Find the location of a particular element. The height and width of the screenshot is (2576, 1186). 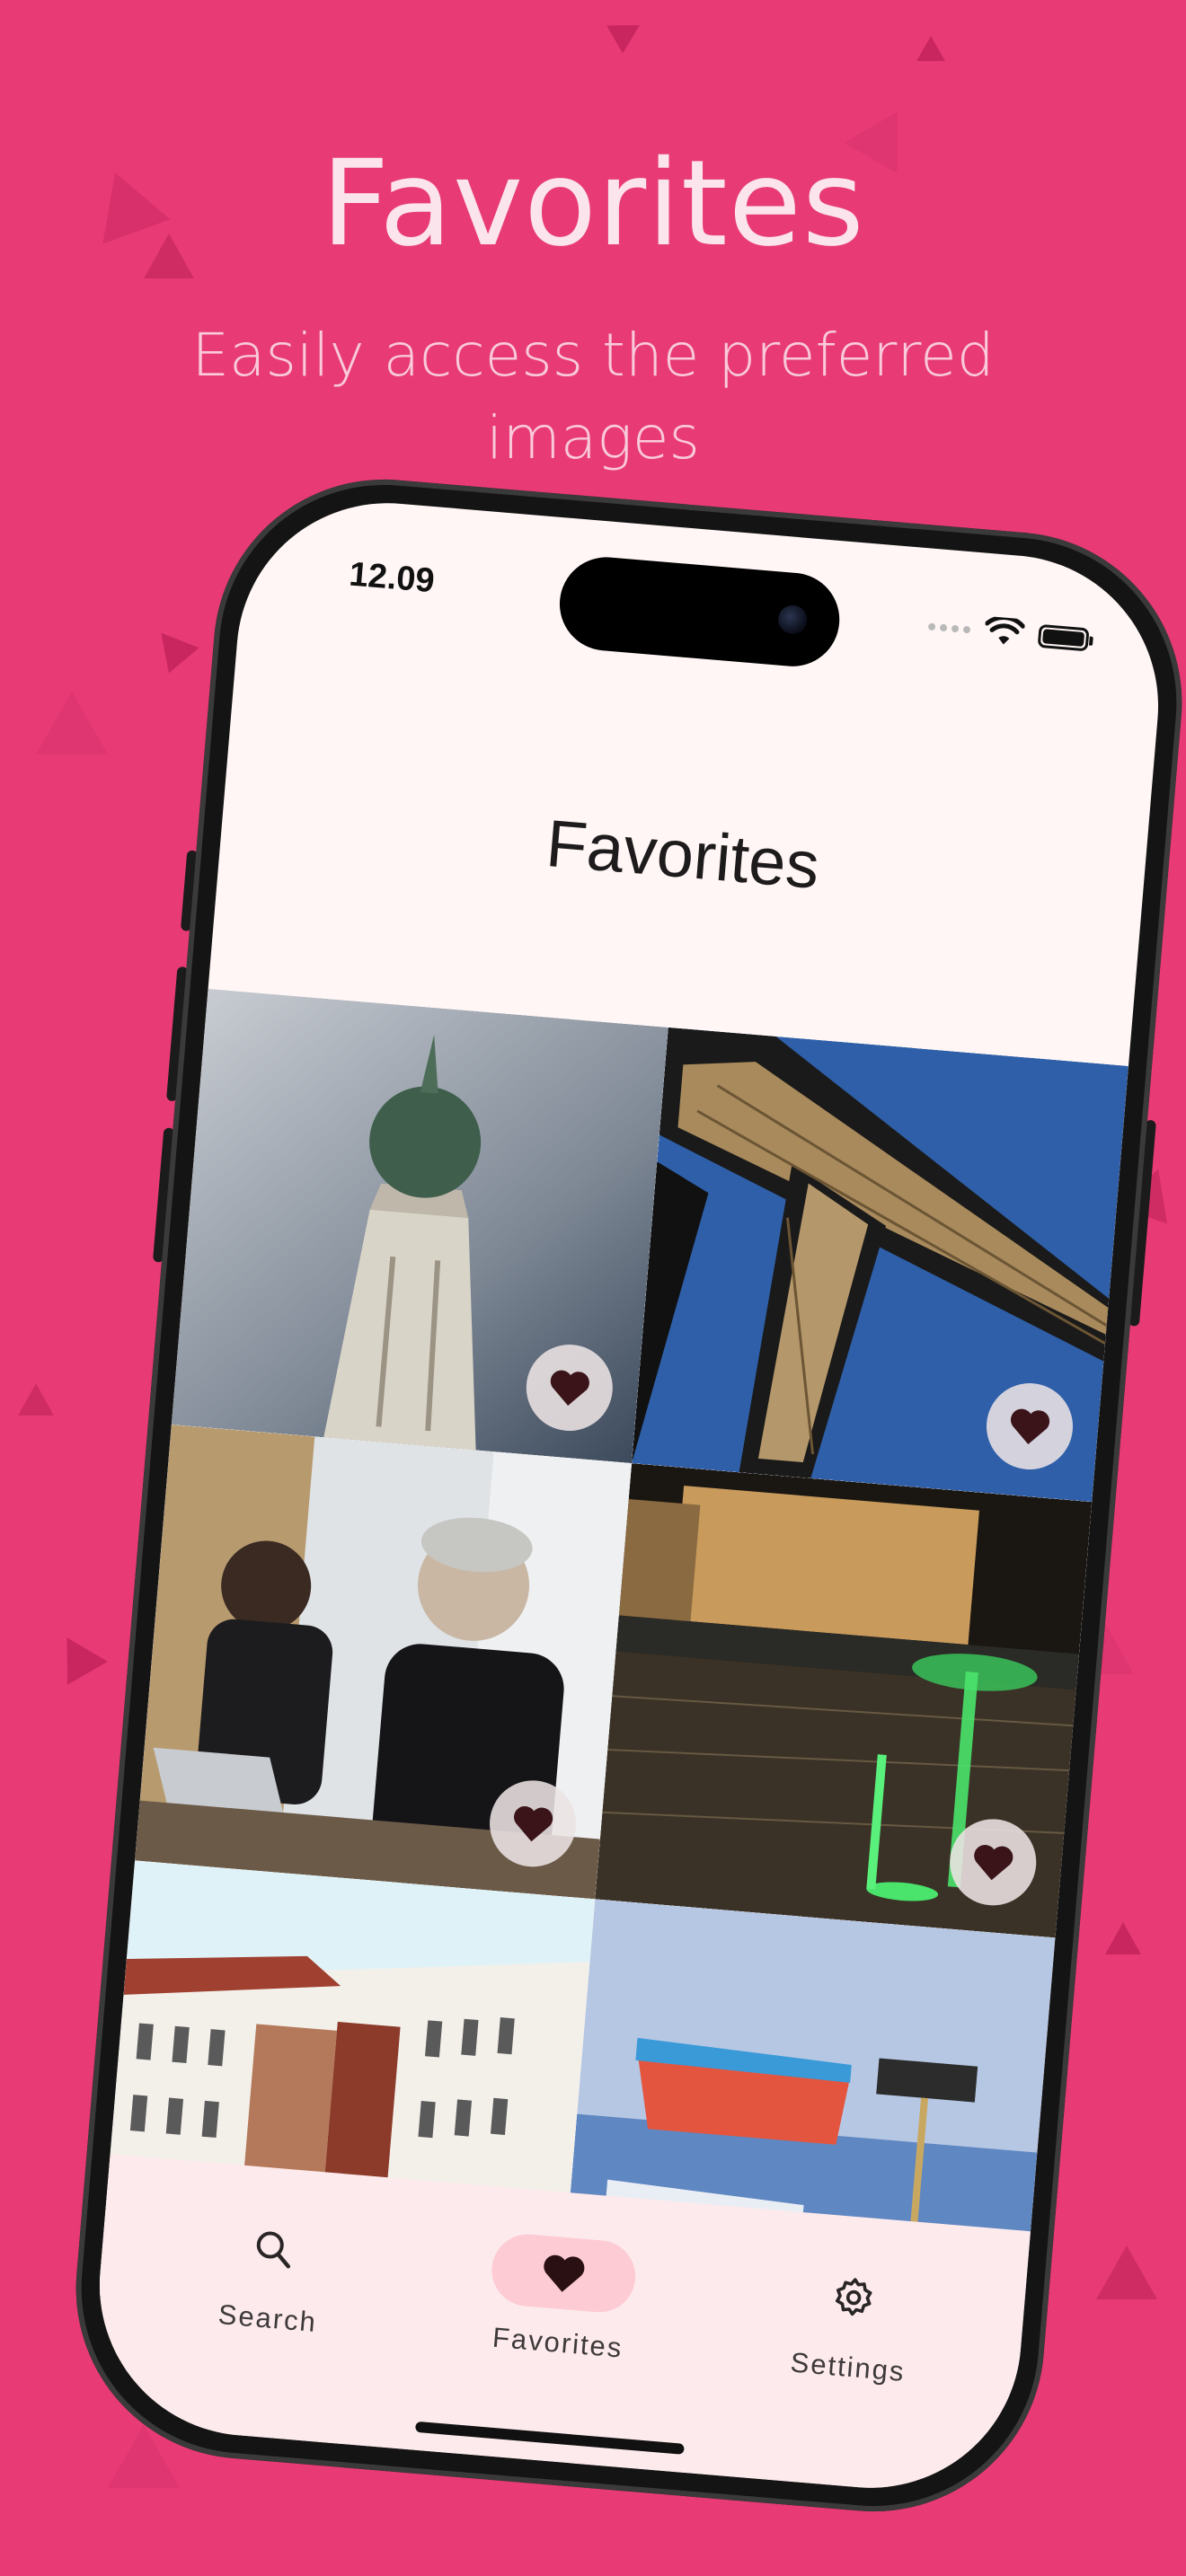

banner-subtitle: Easily access the preferred images is located at coordinates (593, 397).